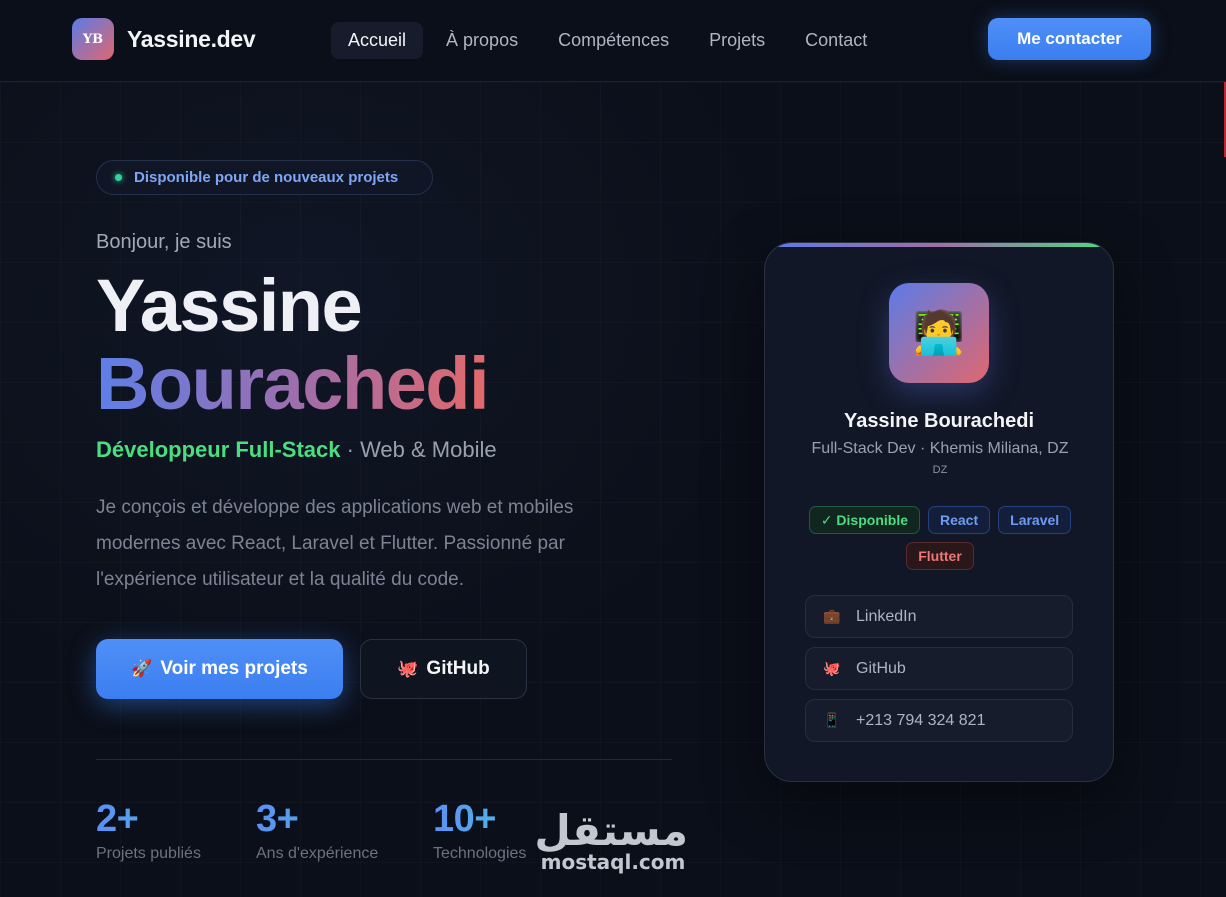 The image size is (1226, 897). I want to click on view-projects-button: 🚀 Voir mes projets, so click(219, 669).